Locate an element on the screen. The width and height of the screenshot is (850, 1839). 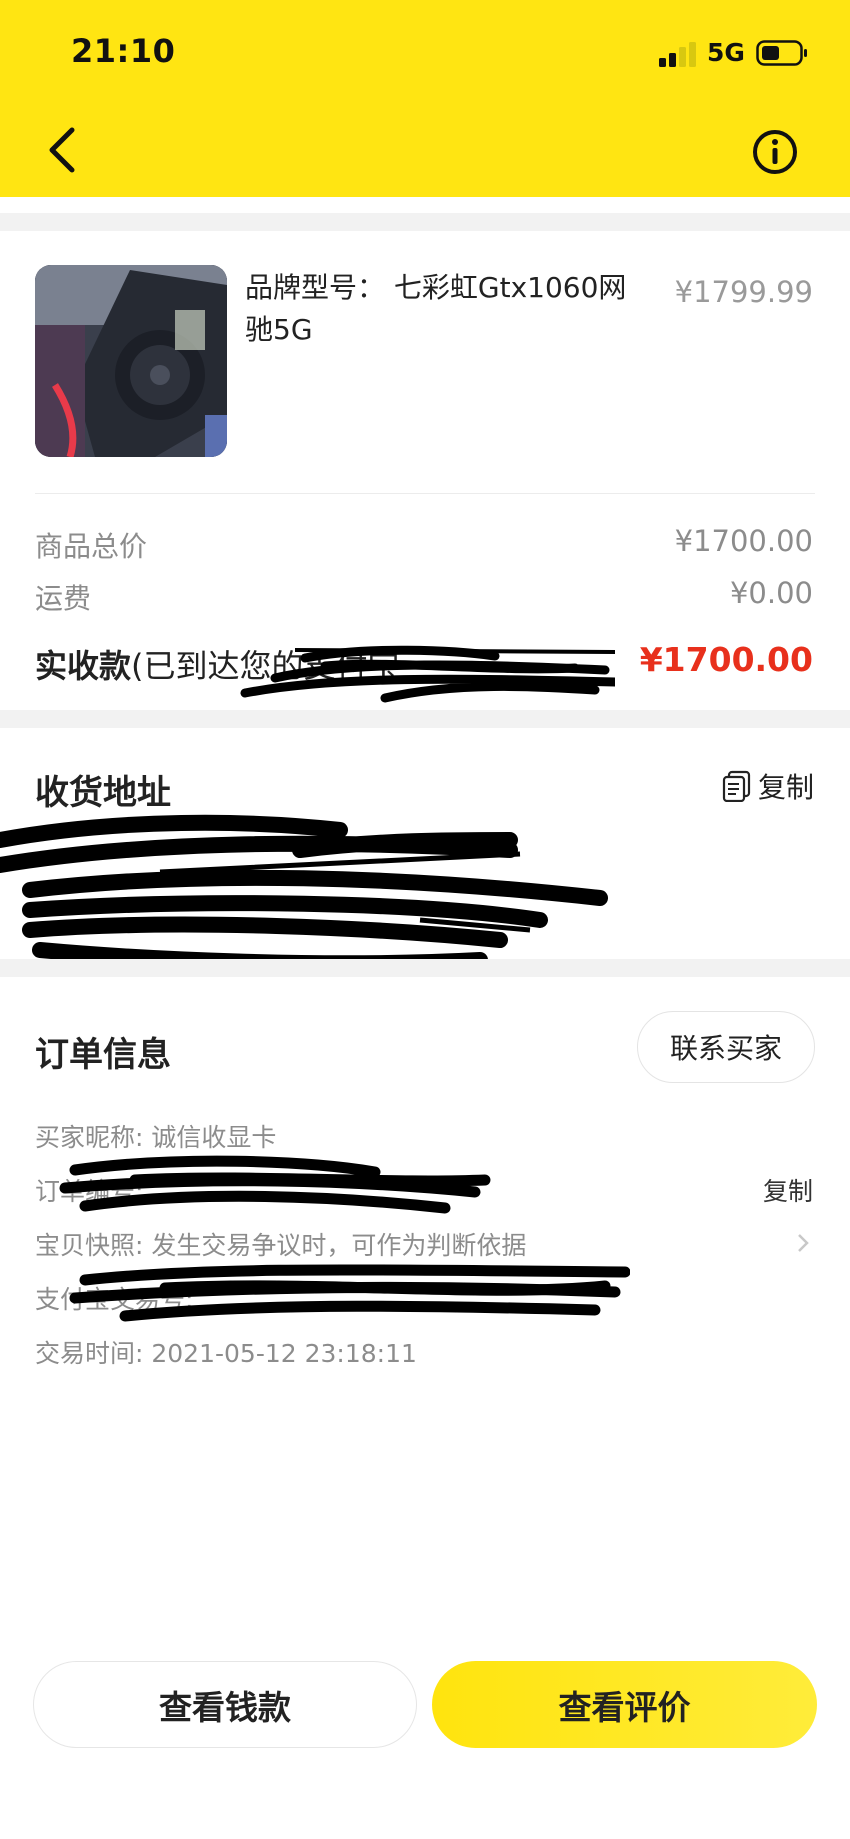
shipping-label: 运费 is located at coordinates (63, 598).